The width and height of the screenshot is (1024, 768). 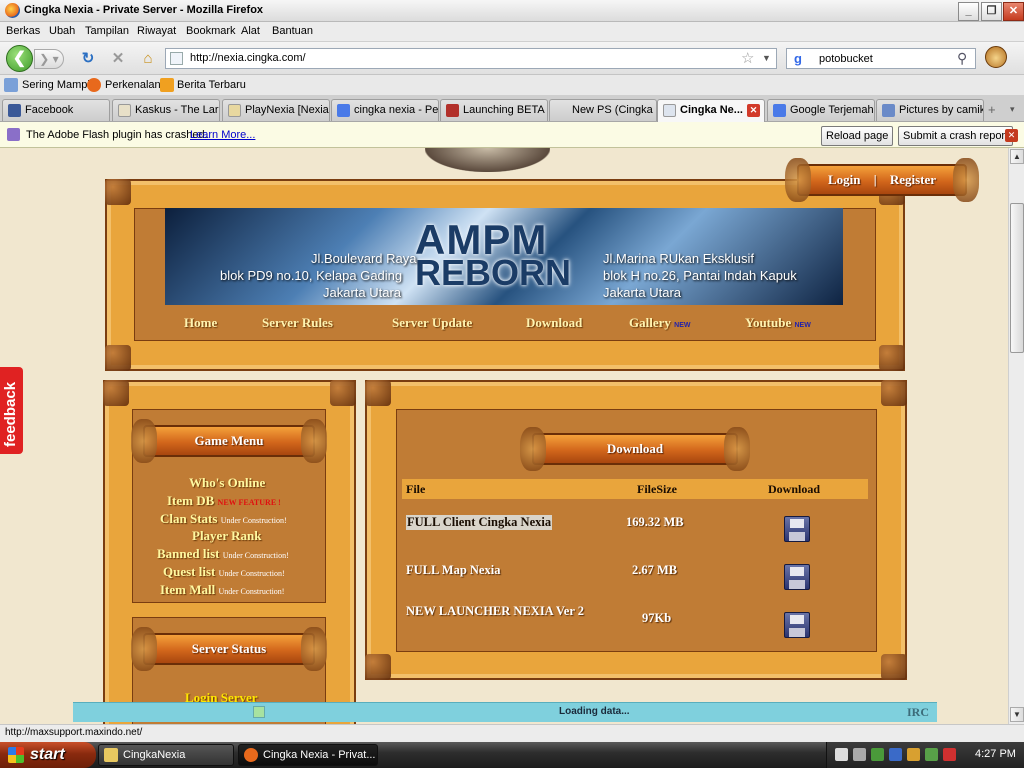 What do you see at coordinates (56, 110) in the screenshot?
I see `tab-facebook: Facebook` at bounding box center [56, 110].